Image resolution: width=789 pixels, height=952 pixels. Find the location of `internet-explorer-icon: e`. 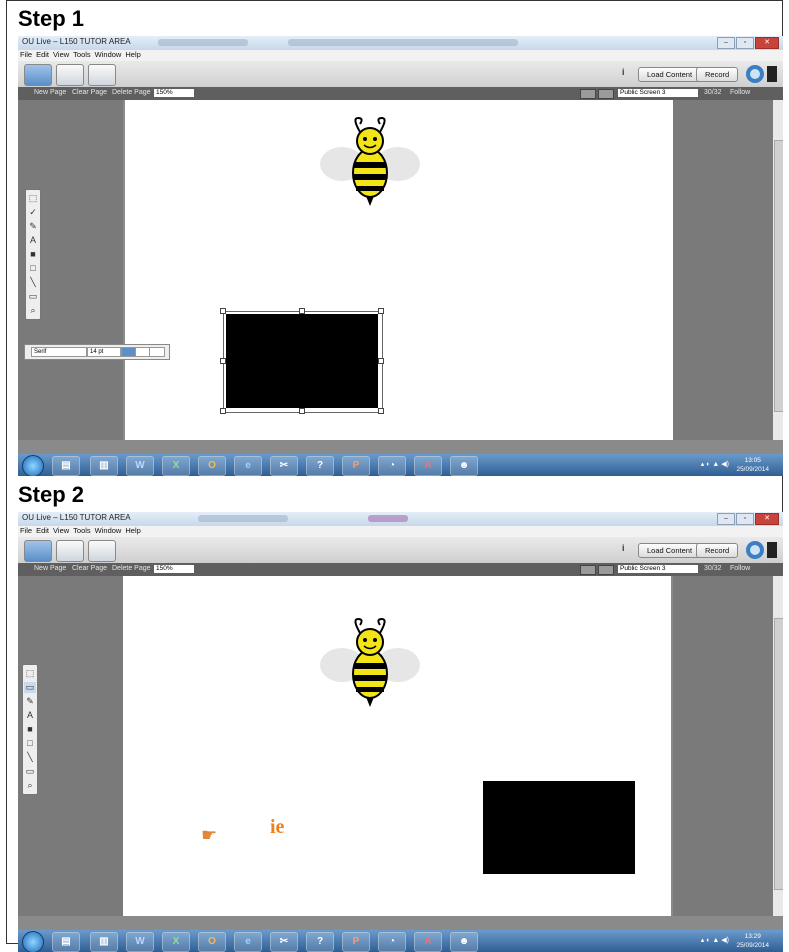

internet-explorer-icon: e is located at coordinates (248, 466).